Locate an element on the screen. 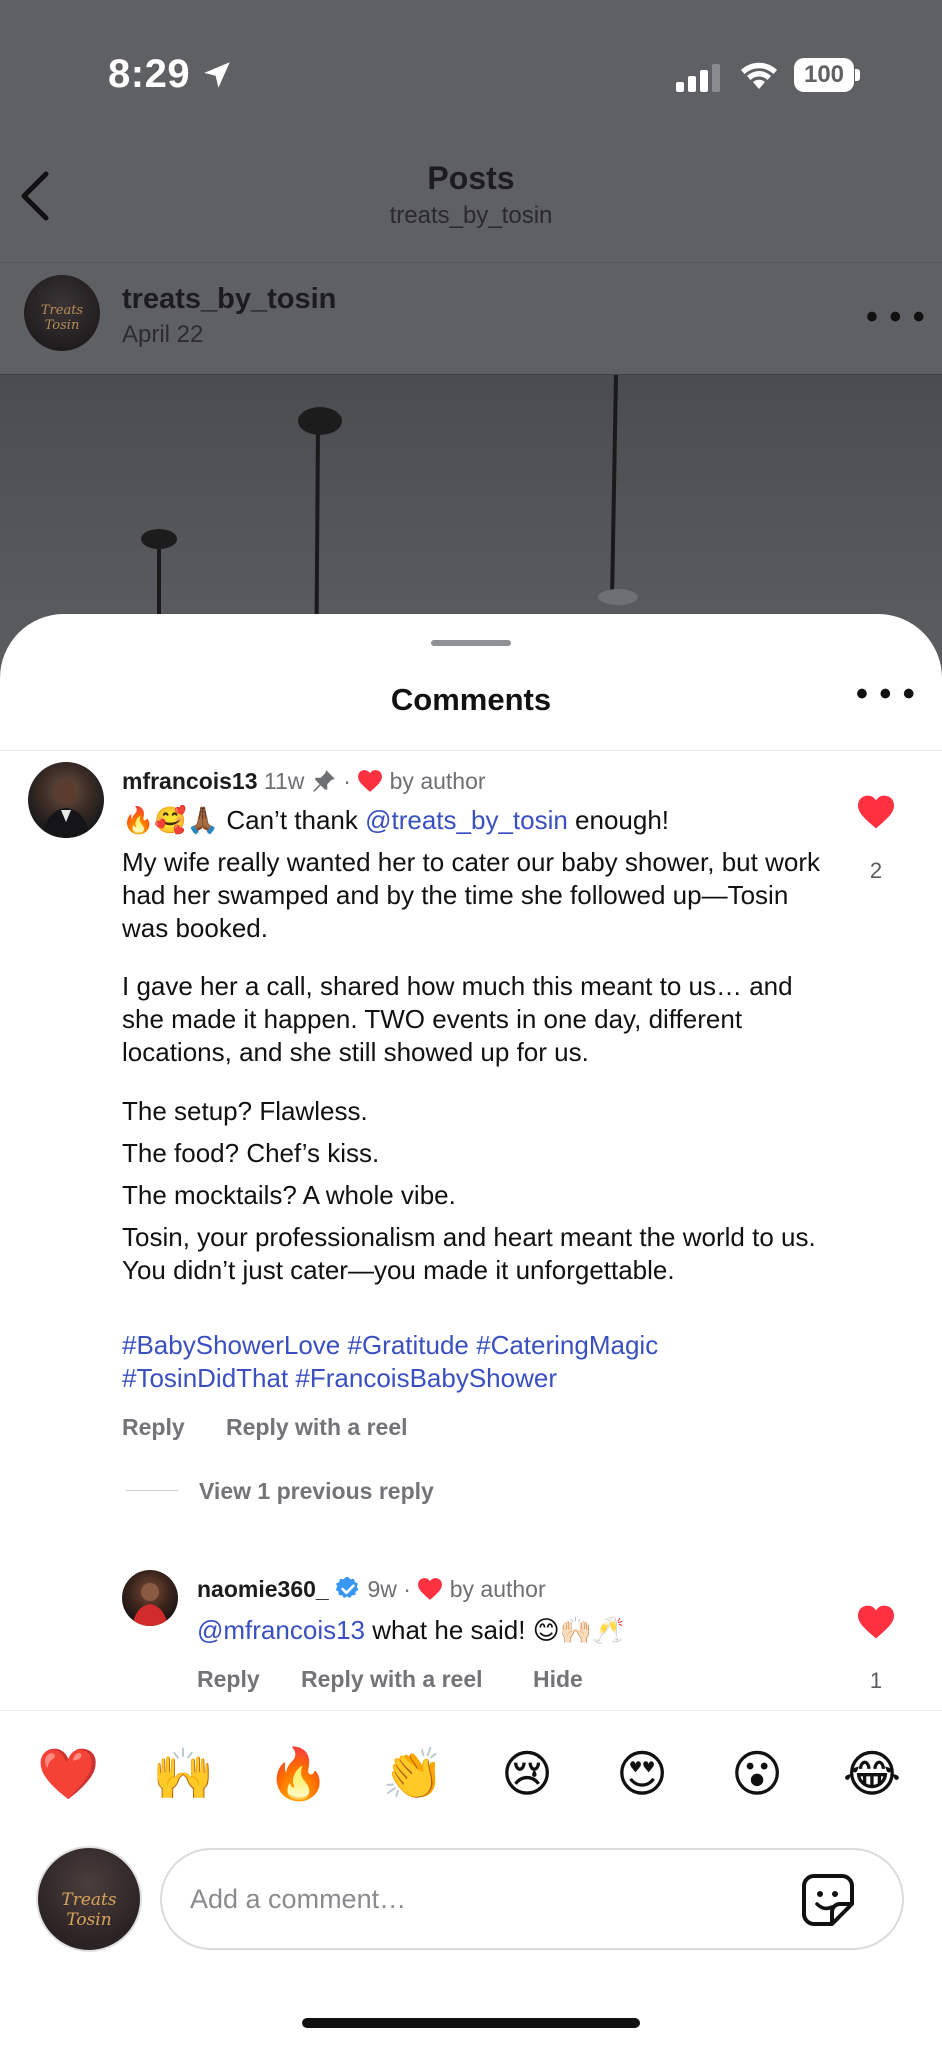 This screenshot has width=942, height=2048. mention-link: @treats_by_tosin is located at coordinates (466, 820).